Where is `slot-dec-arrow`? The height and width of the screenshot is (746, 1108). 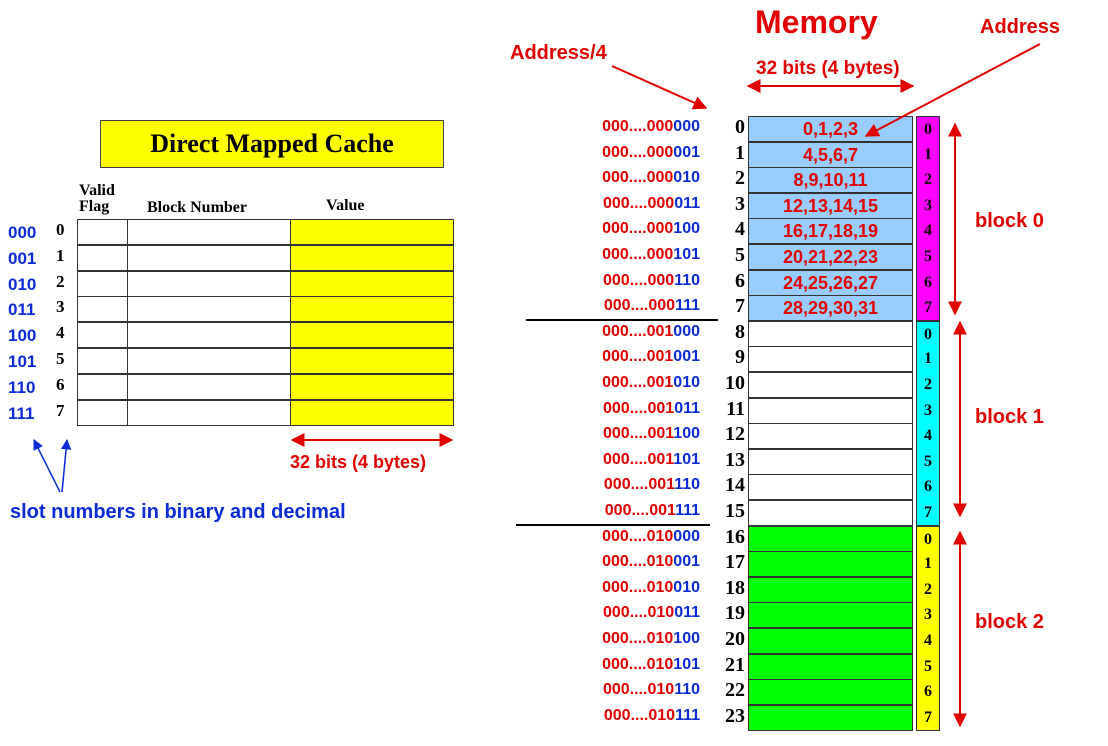
slot-dec-arrow is located at coordinates (66, 465).